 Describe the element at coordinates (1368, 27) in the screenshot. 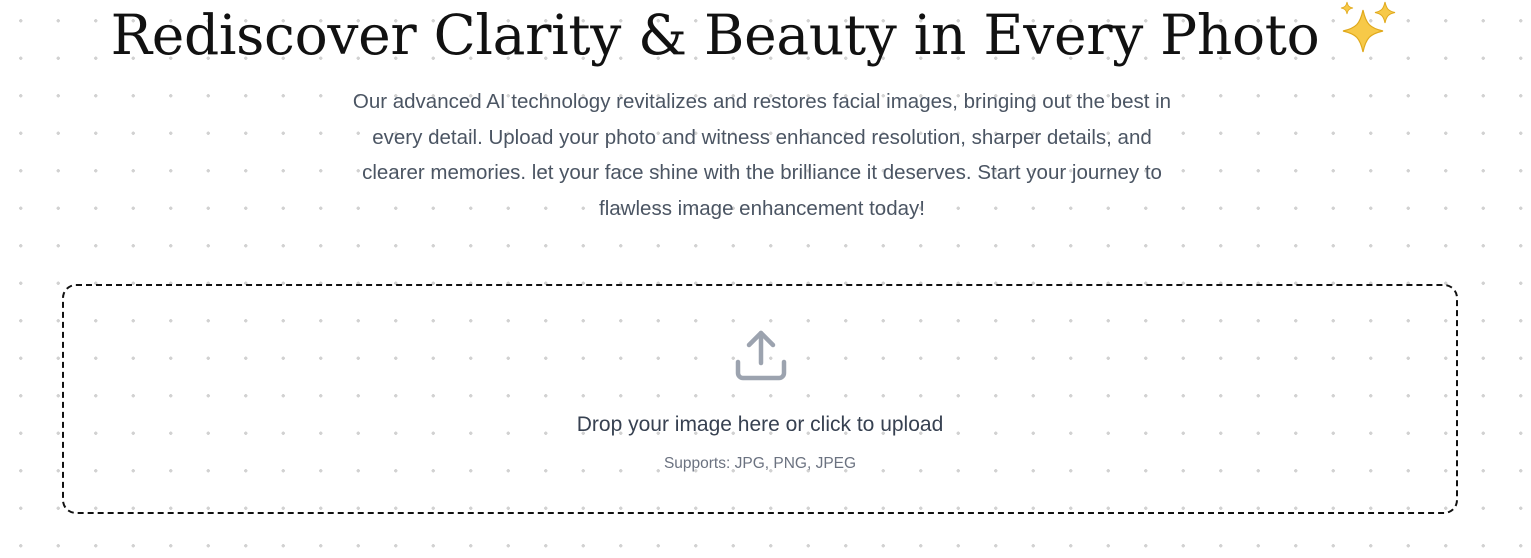

I see `sparkles-icon` at that location.